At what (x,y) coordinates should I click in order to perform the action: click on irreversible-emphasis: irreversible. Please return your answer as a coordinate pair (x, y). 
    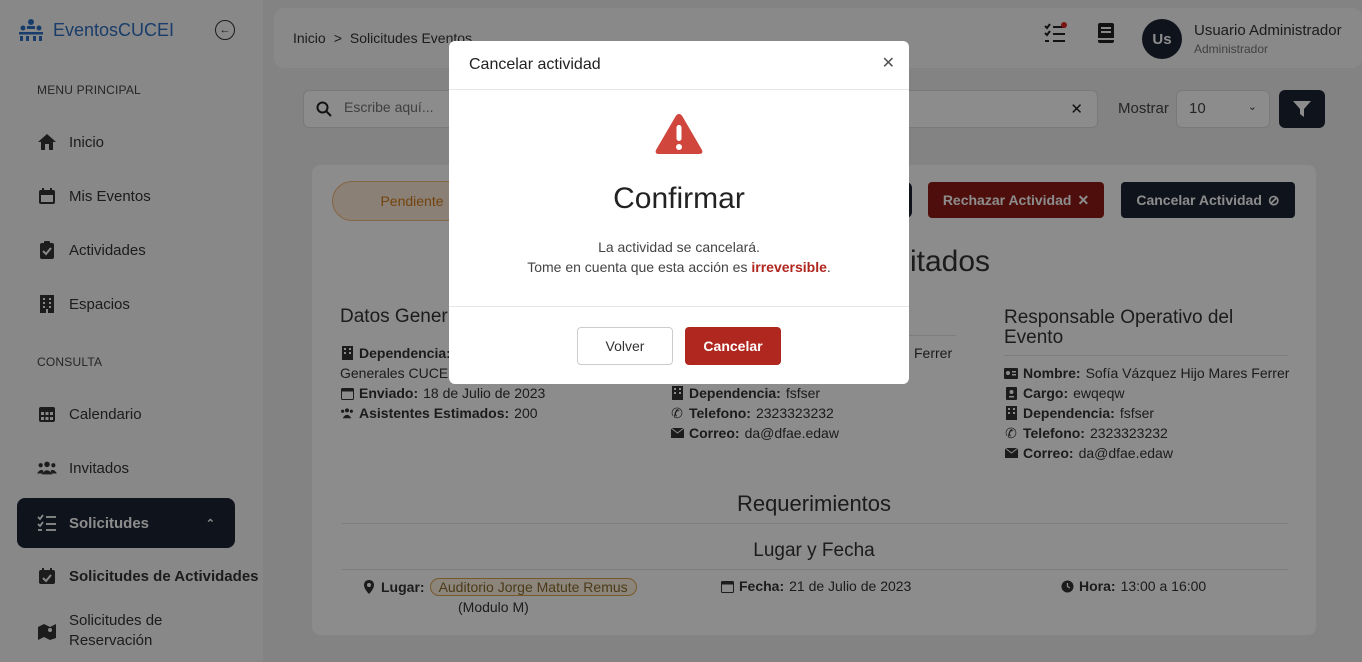
    Looking at the image, I should click on (789, 267).